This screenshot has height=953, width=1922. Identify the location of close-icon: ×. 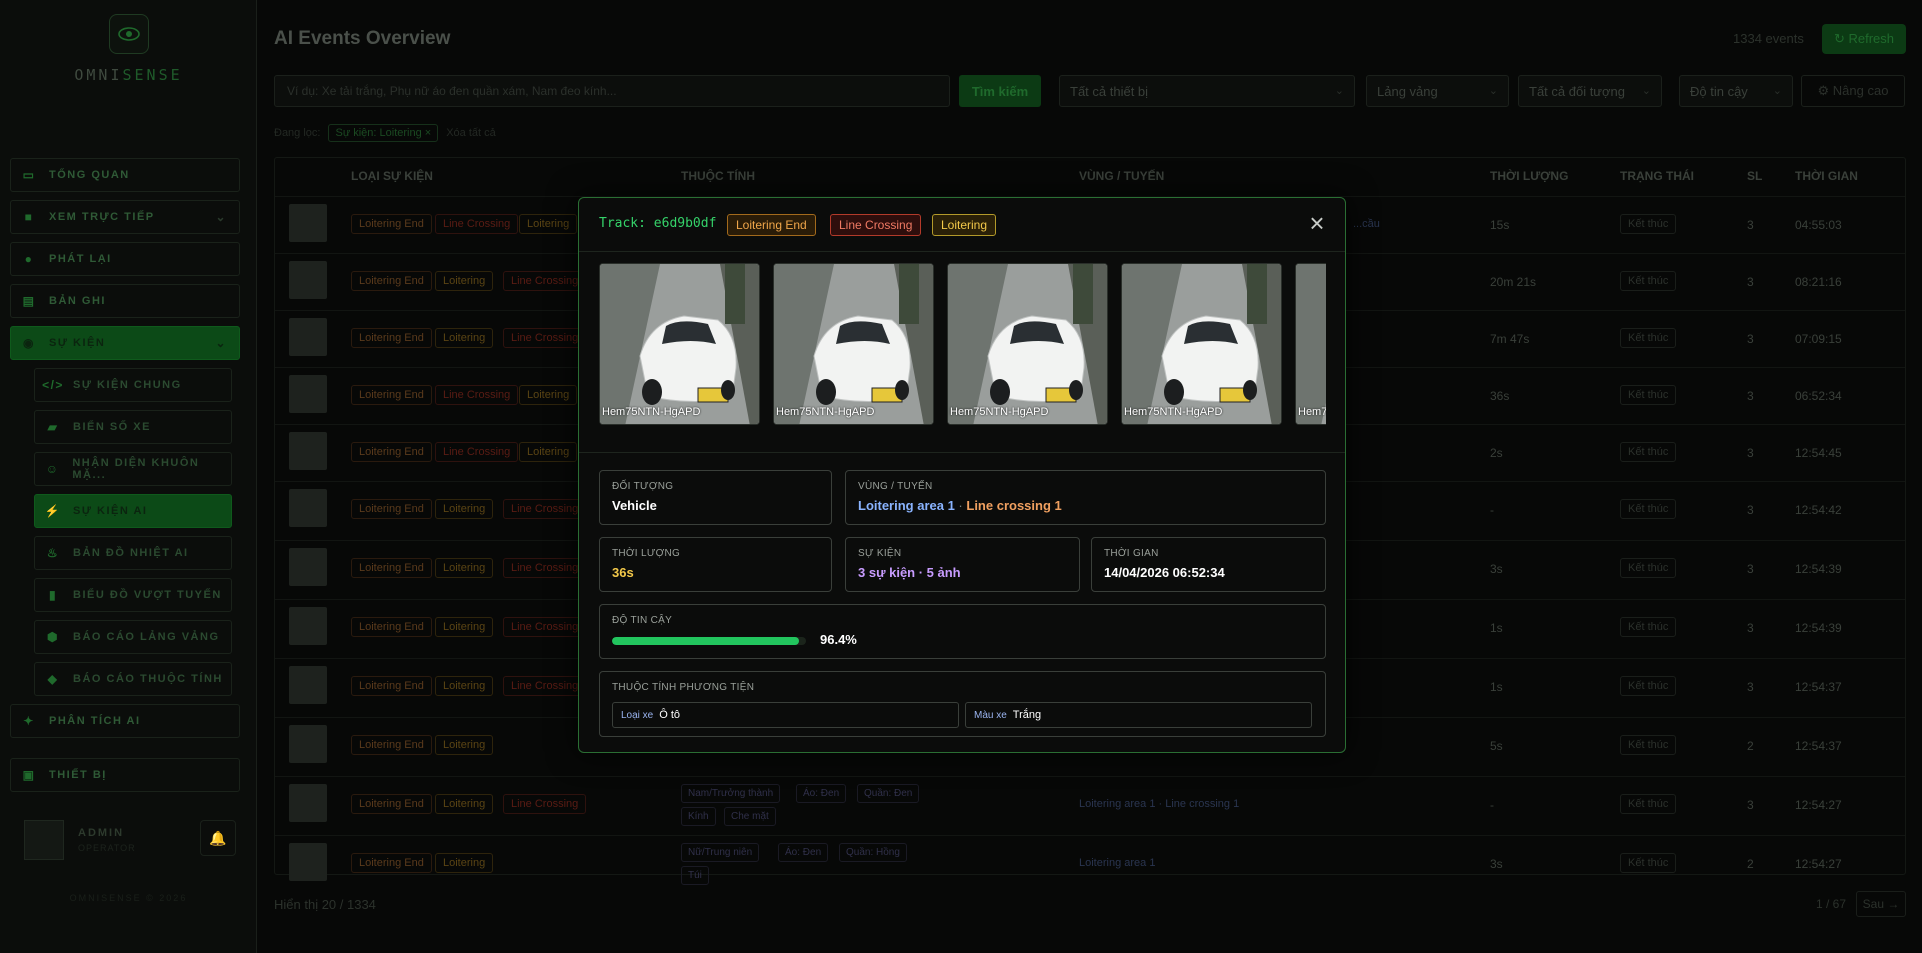
(1317, 223).